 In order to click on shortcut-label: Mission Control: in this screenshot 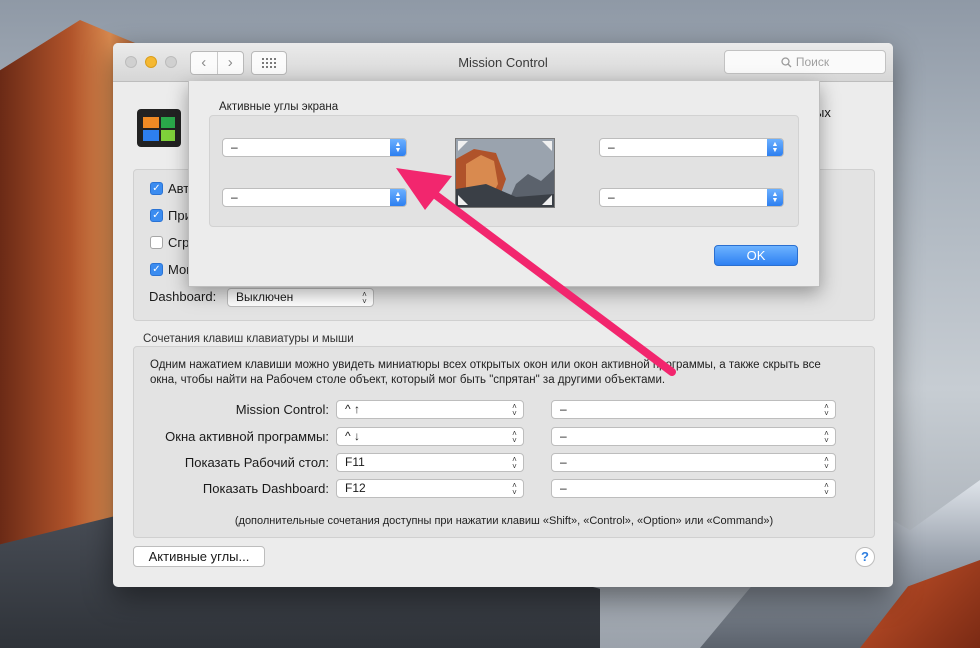, I will do `click(282, 409)`.